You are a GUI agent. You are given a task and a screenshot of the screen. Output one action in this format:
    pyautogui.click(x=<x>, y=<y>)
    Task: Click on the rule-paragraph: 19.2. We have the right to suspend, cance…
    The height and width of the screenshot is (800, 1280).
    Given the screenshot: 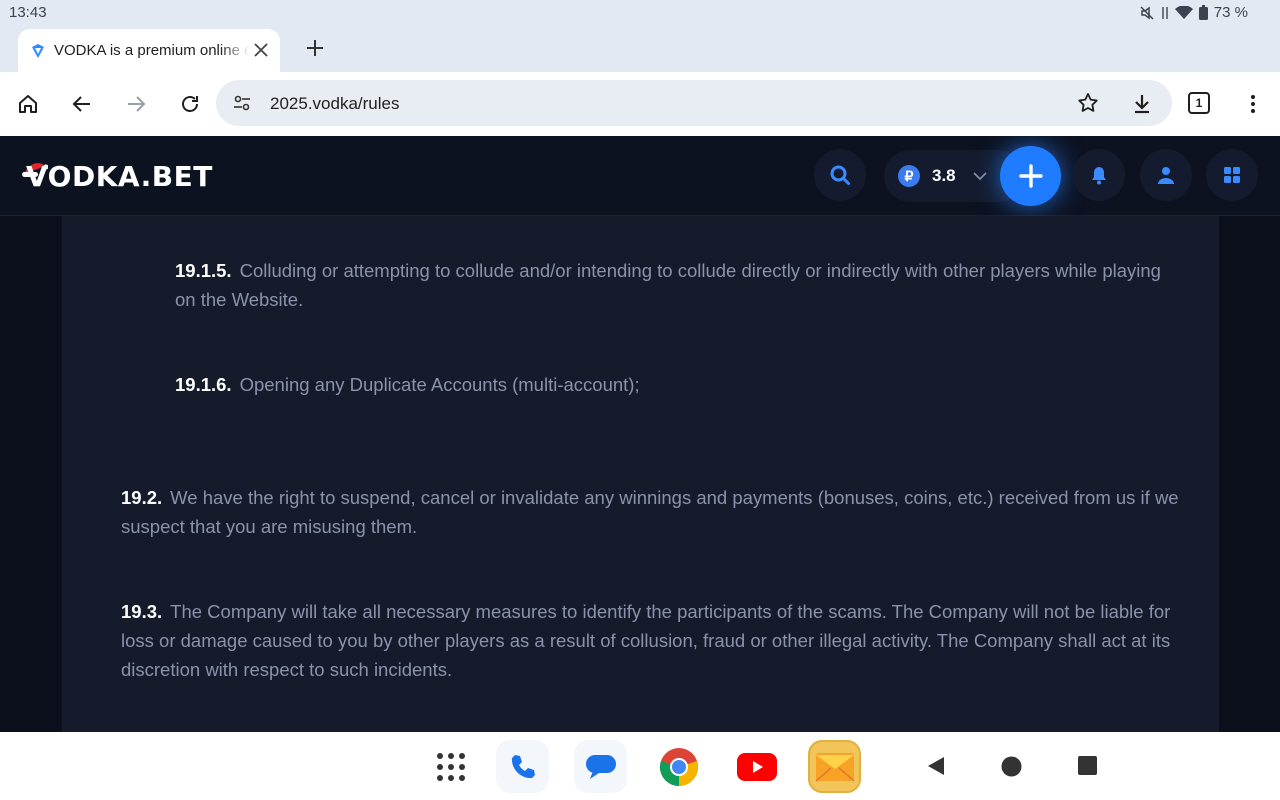 What is the action you would take?
    pyautogui.click(x=651, y=512)
    